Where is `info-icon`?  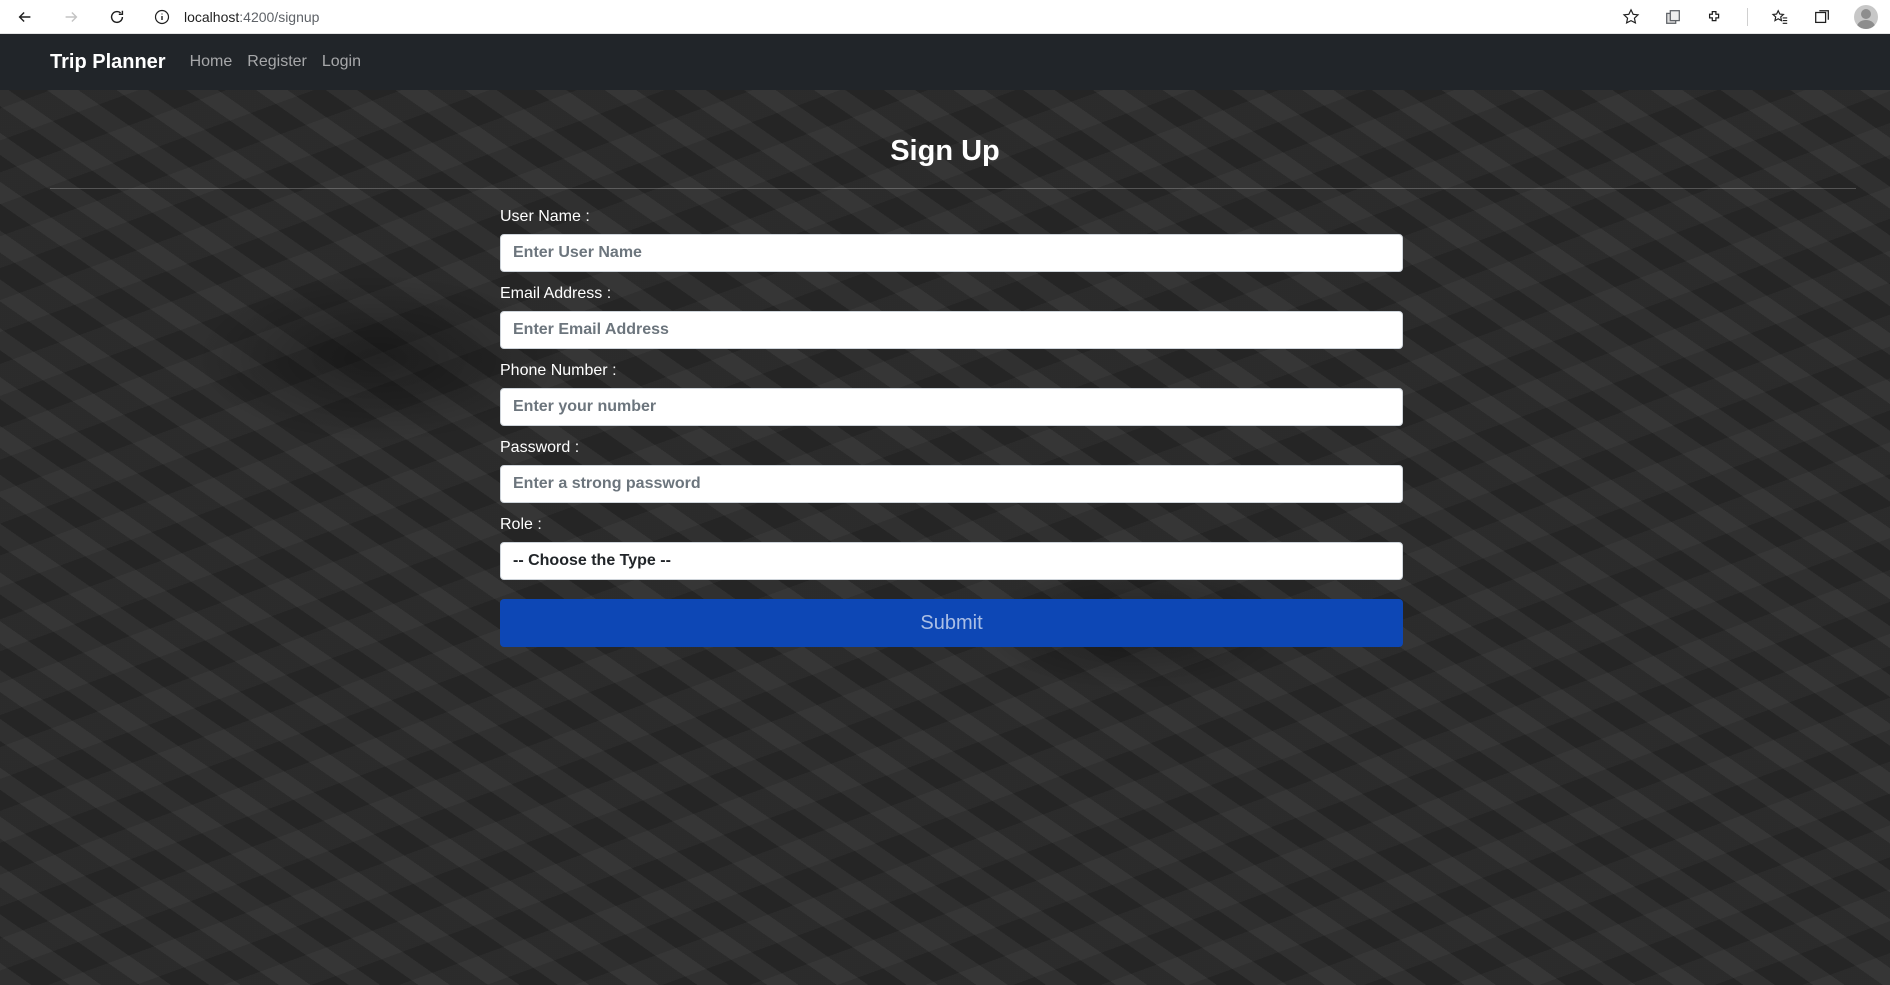 info-icon is located at coordinates (162, 17).